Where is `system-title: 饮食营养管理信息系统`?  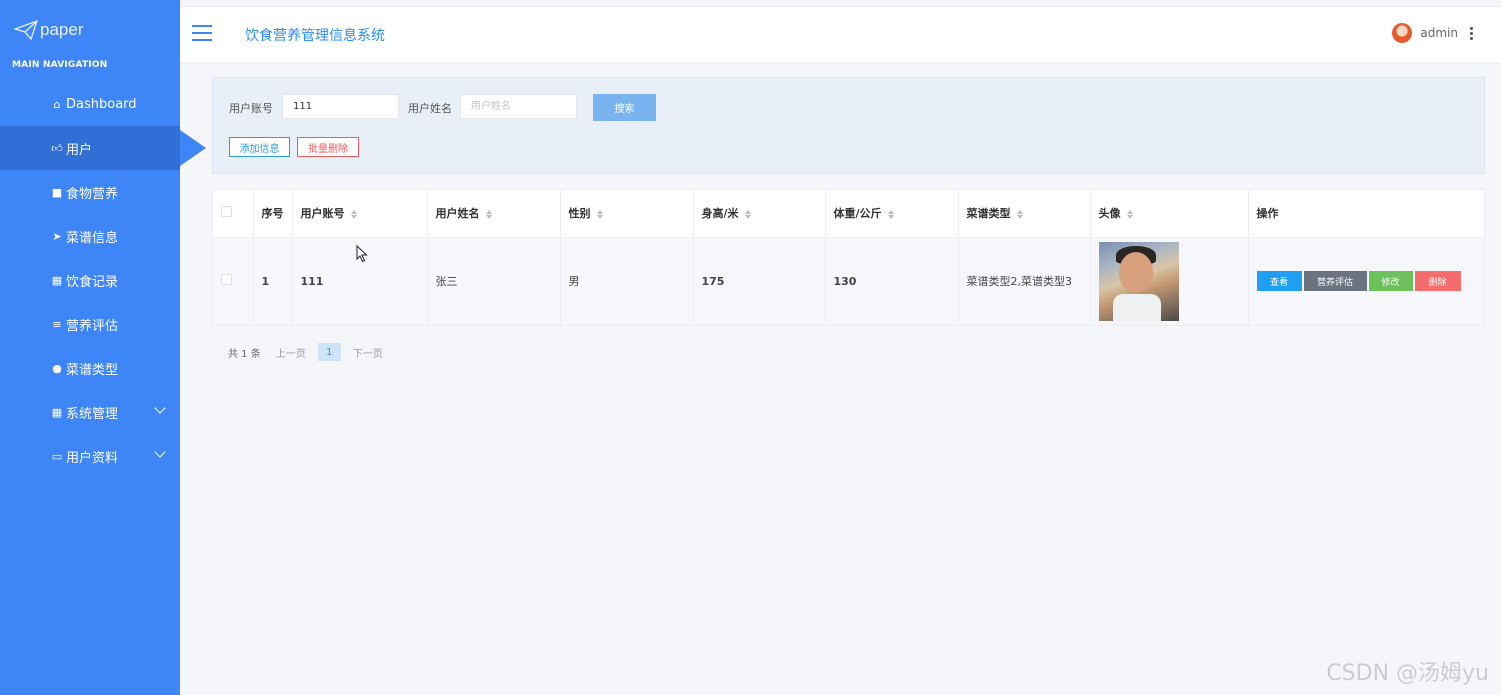 system-title: 饮食营养管理信息系统 is located at coordinates (315, 36).